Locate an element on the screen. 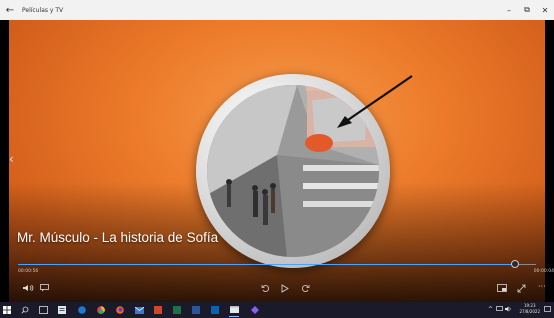 The width and height of the screenshot is (554, 318). taskbar: ^ 19:23 27/8/2022 is located at coordinates (277, 310).